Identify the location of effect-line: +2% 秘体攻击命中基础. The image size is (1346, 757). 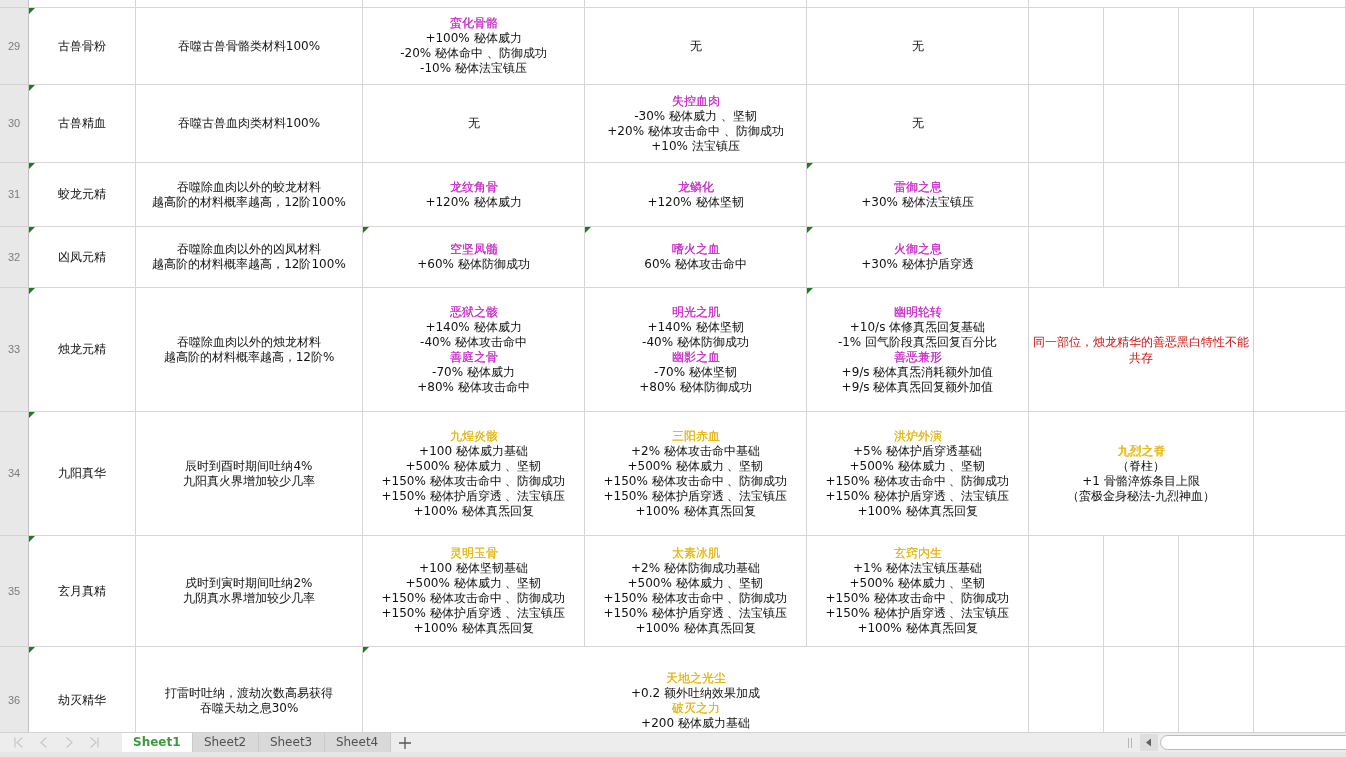
(695, 451).